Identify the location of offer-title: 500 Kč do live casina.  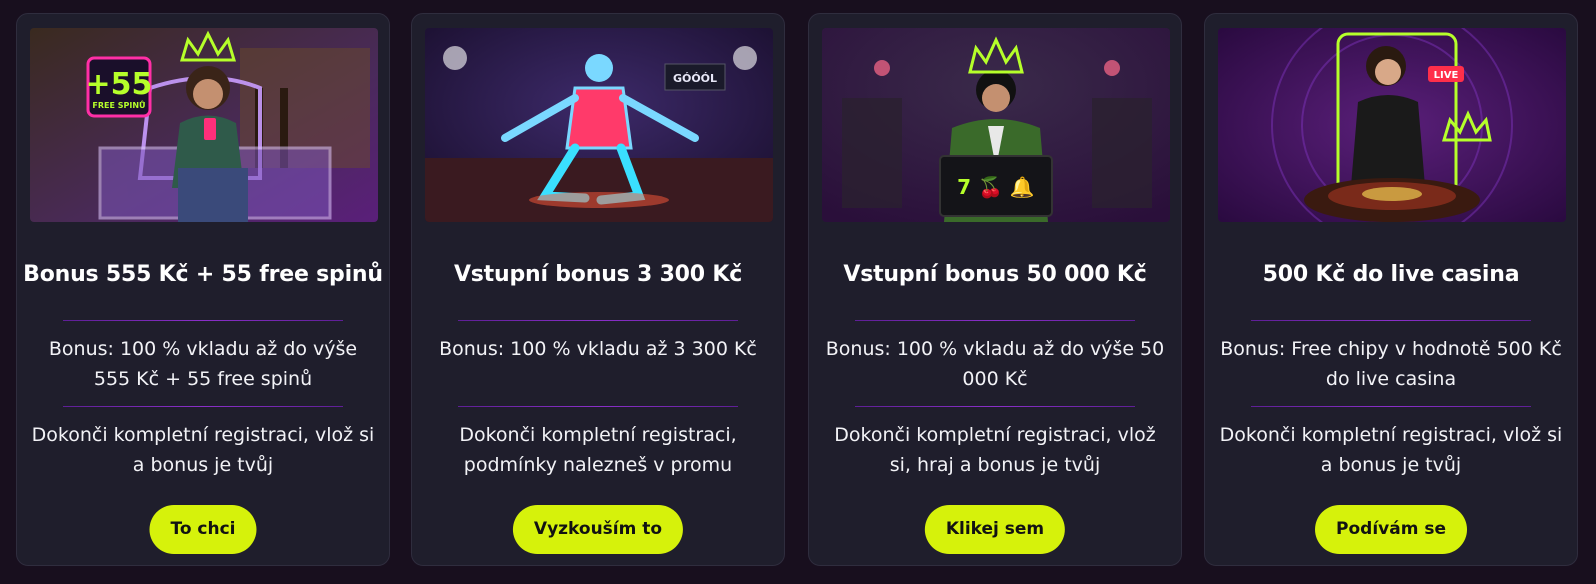
(1391, 274).